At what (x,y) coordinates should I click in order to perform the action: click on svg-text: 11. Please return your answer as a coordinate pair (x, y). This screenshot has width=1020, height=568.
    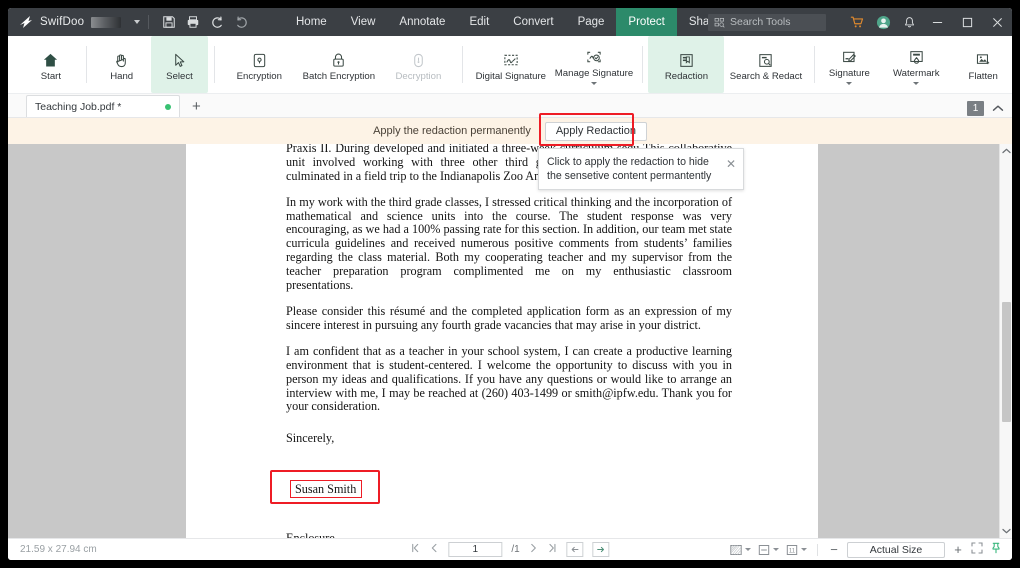
    Looking at the image, I should click on (792, 551).